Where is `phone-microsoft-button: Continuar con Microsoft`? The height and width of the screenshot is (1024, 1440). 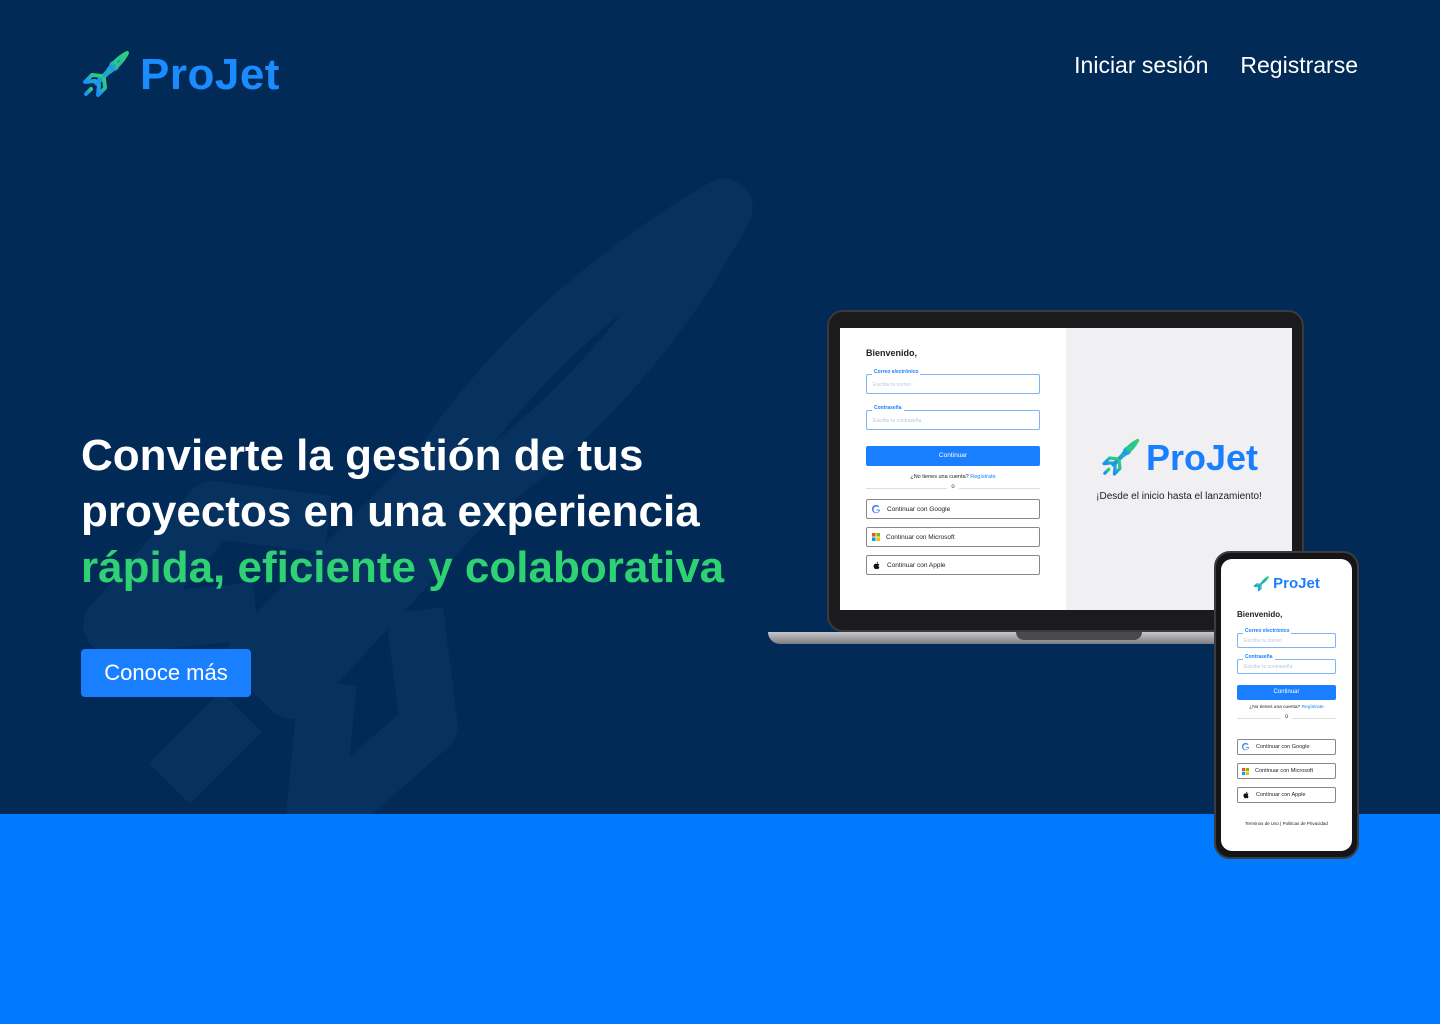 phone-microsoft-button: Continuar con Microsoft is located at coordinates (1286, 771).